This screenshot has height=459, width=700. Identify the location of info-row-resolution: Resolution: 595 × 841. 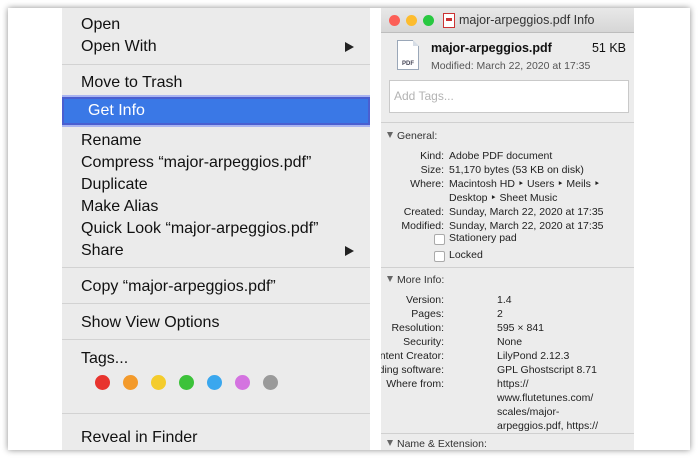
(507, 328).